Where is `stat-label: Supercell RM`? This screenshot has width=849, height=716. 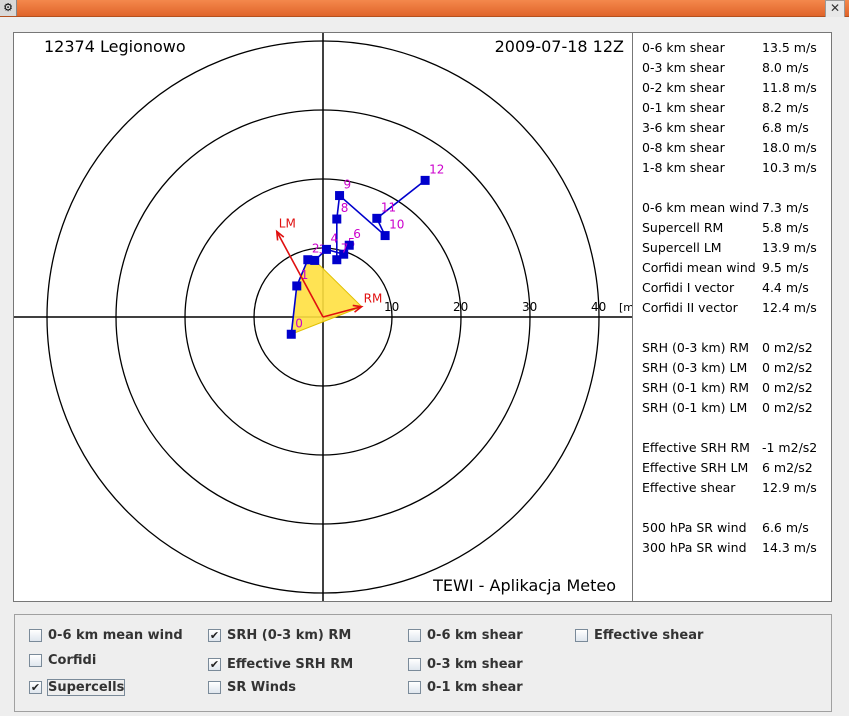
stat-label: Supercell RM is located at coordinates (683, 227).